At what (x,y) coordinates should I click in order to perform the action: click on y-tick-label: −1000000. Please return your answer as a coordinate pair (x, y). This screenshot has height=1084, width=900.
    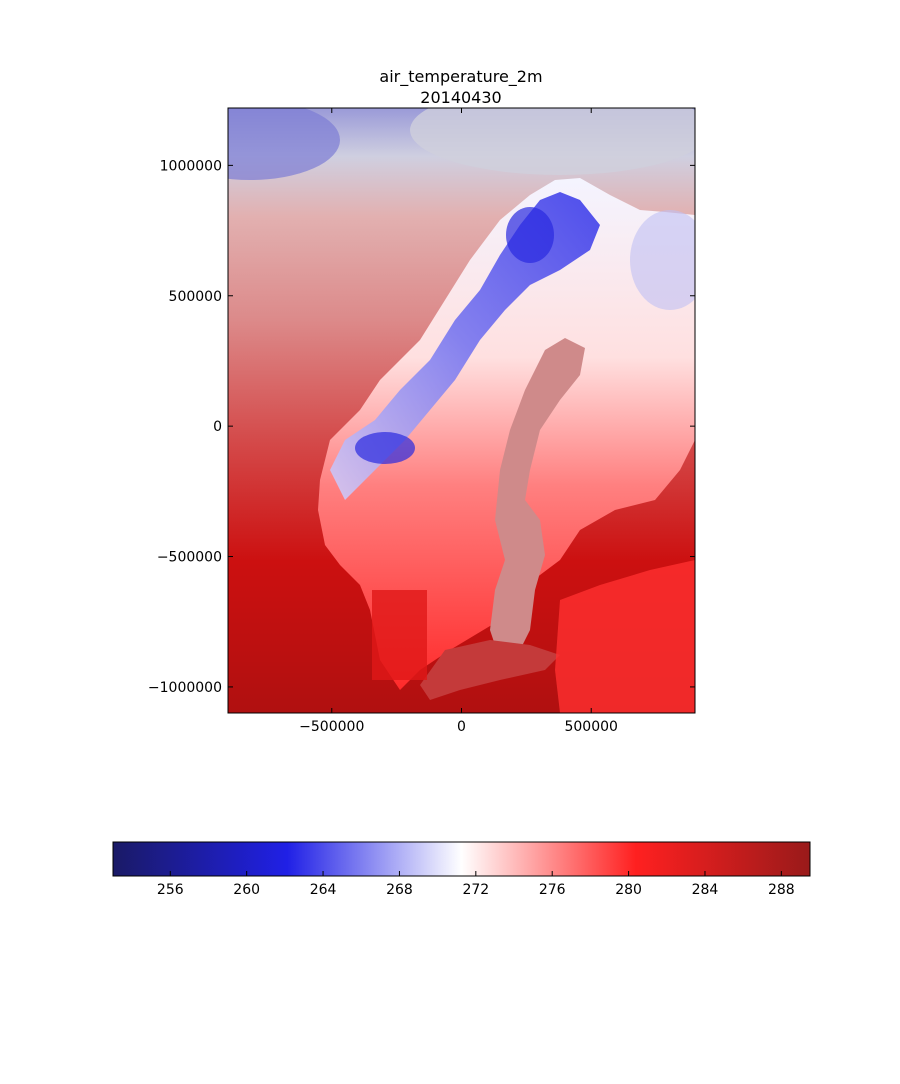
    Looking at the image, I should click on (185, 688).